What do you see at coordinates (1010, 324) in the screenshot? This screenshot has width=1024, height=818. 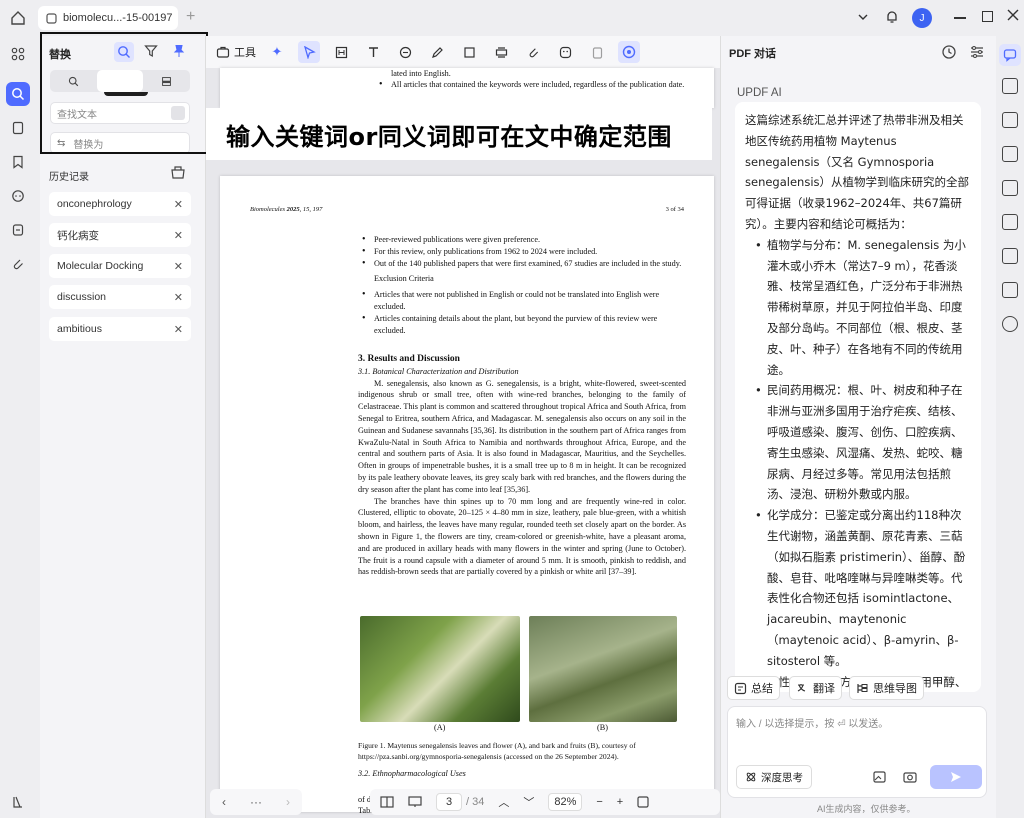 I see `megaphone-icon` at bounding box center [1010, 324].